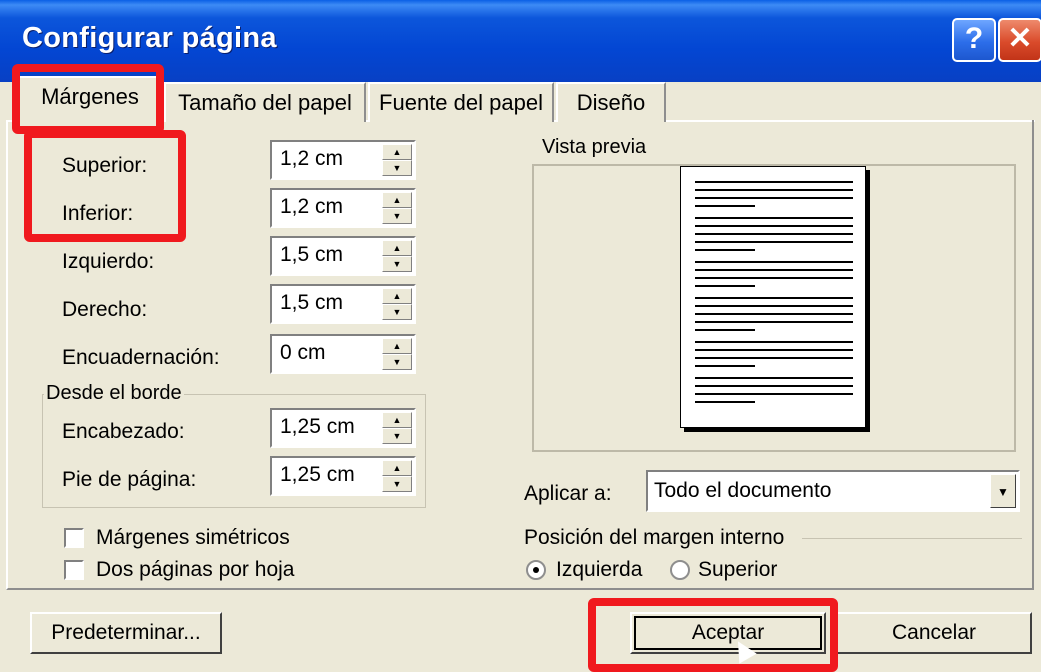  I want to click on pie-pagina-value: 1,25 cm, so click(317, 475).